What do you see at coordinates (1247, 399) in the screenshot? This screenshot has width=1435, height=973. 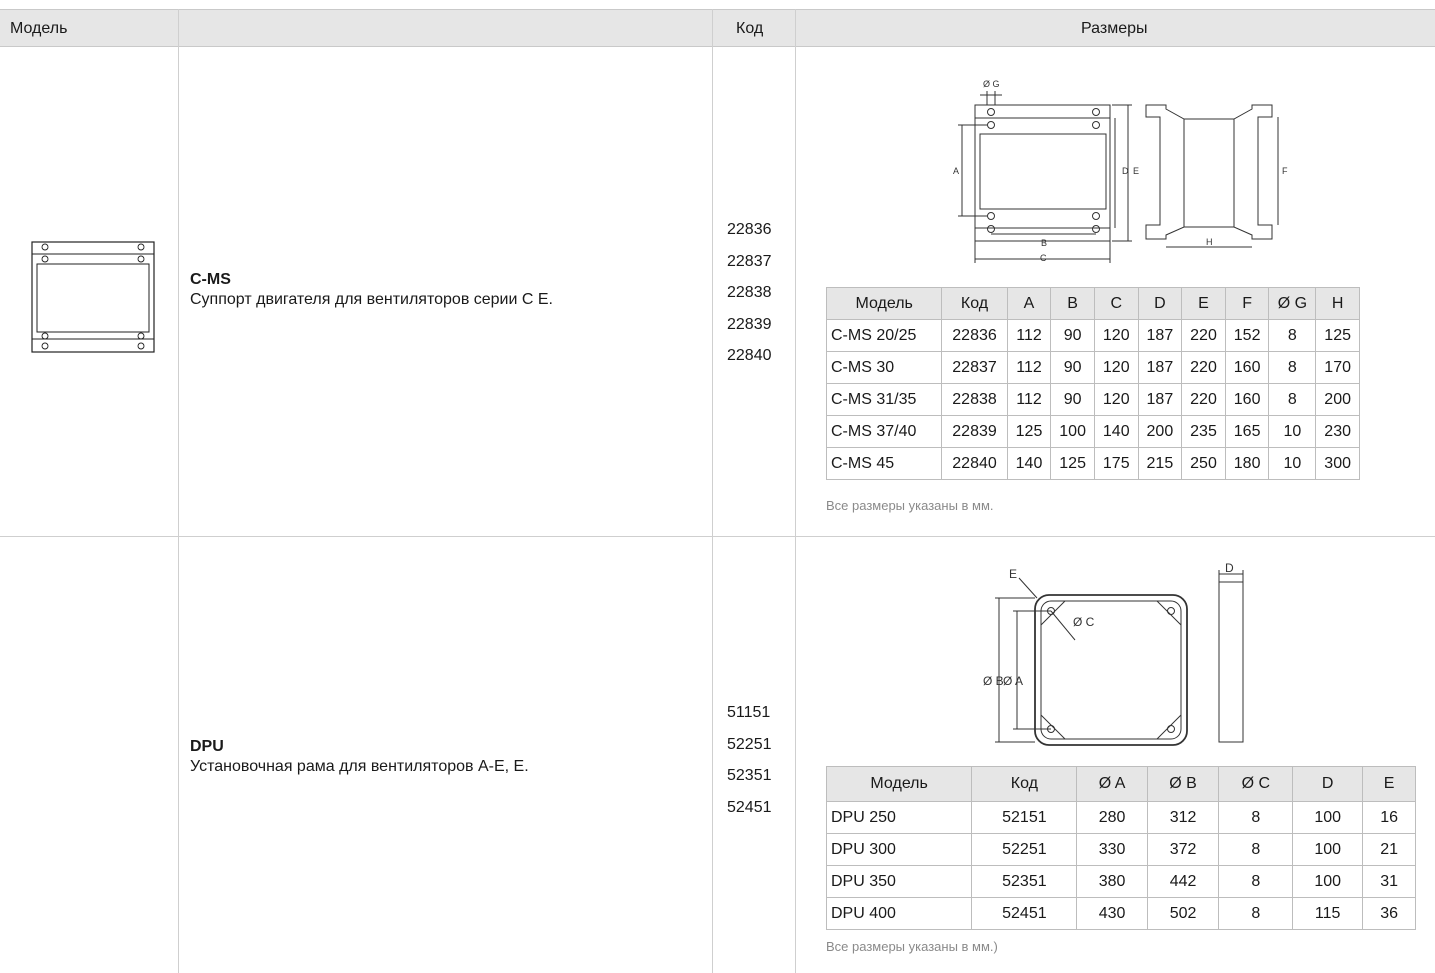 I see `table-cell: 160` at bounding box center [1247, 399].